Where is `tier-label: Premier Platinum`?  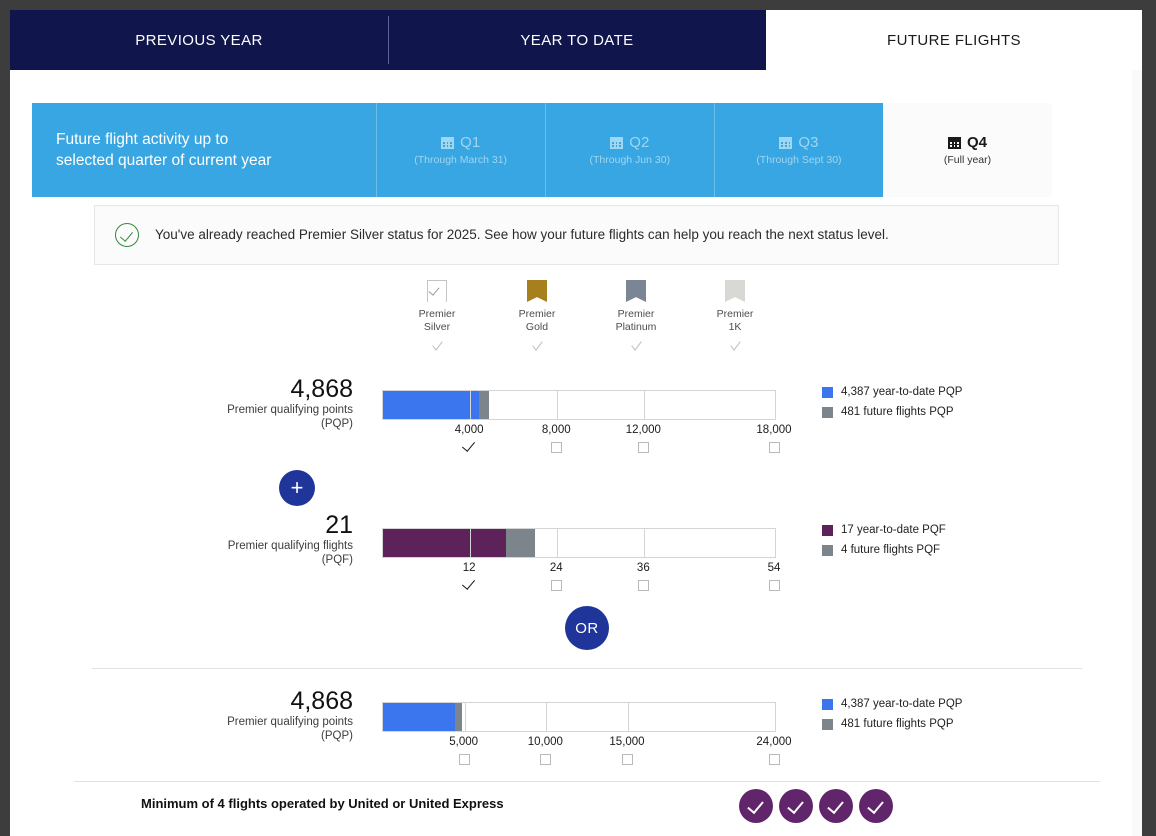
tier-label: Premier Platinum is located at coordinates (636, 320).